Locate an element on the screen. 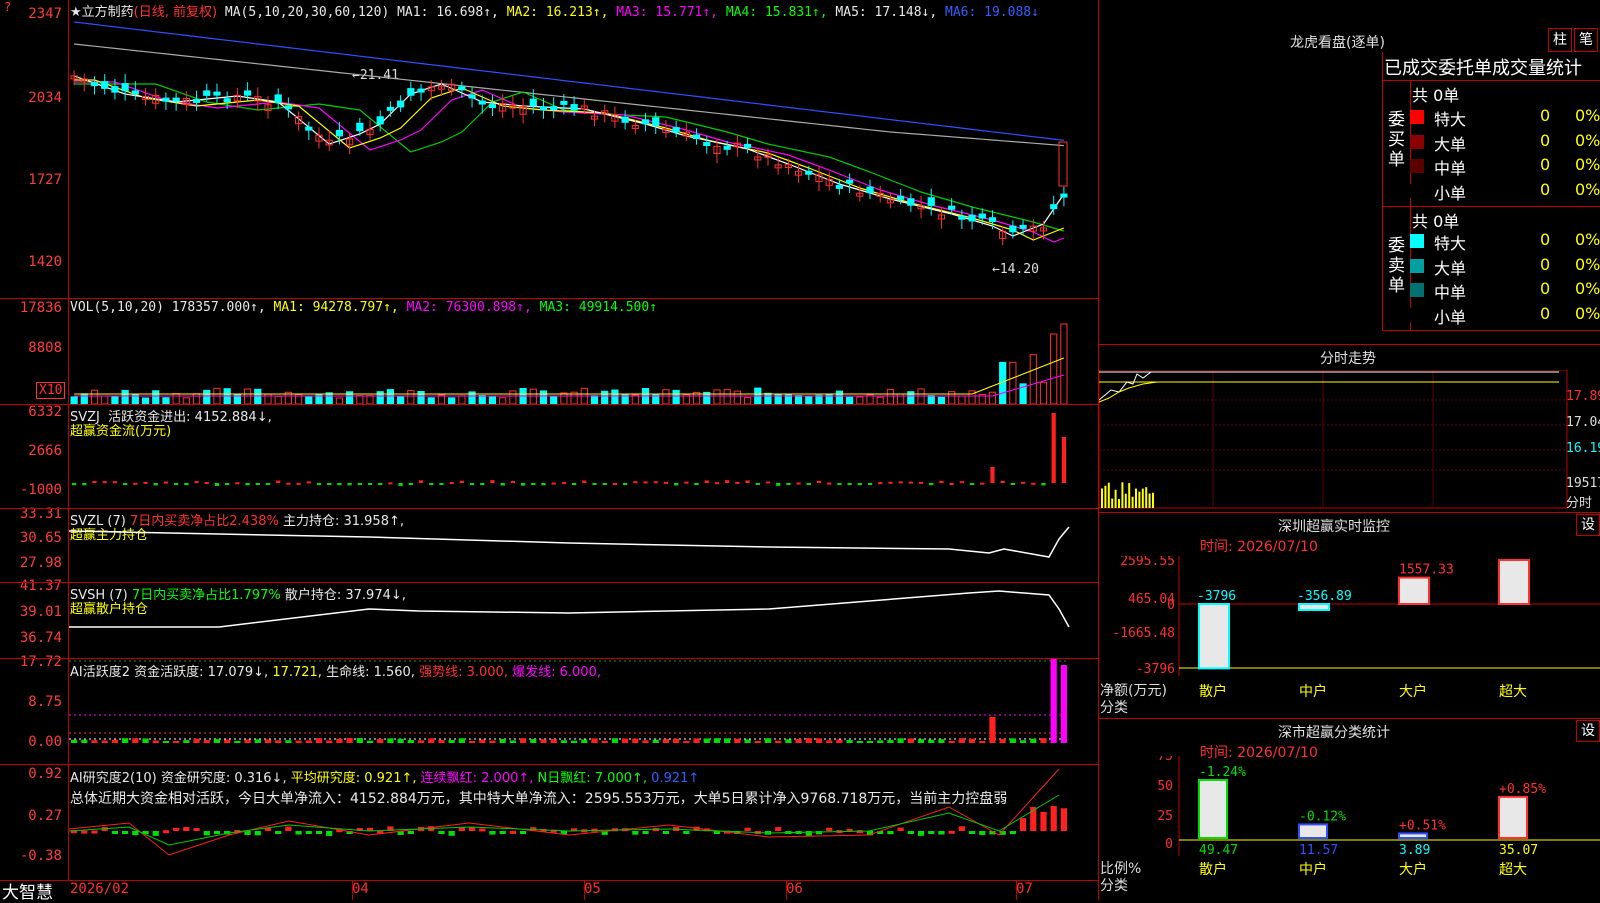 The width and height of the screenshot is (1600, 903). order-count: 0 is located at coordinates (1545, 313).